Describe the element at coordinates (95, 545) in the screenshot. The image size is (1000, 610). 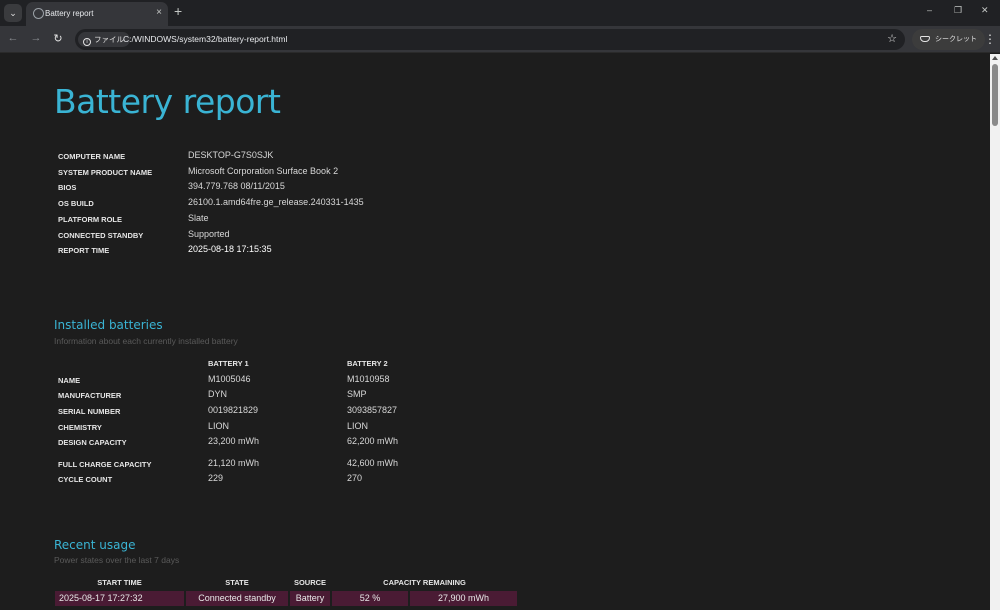
I see `recent-usage-heading: Recent usage` at that location.